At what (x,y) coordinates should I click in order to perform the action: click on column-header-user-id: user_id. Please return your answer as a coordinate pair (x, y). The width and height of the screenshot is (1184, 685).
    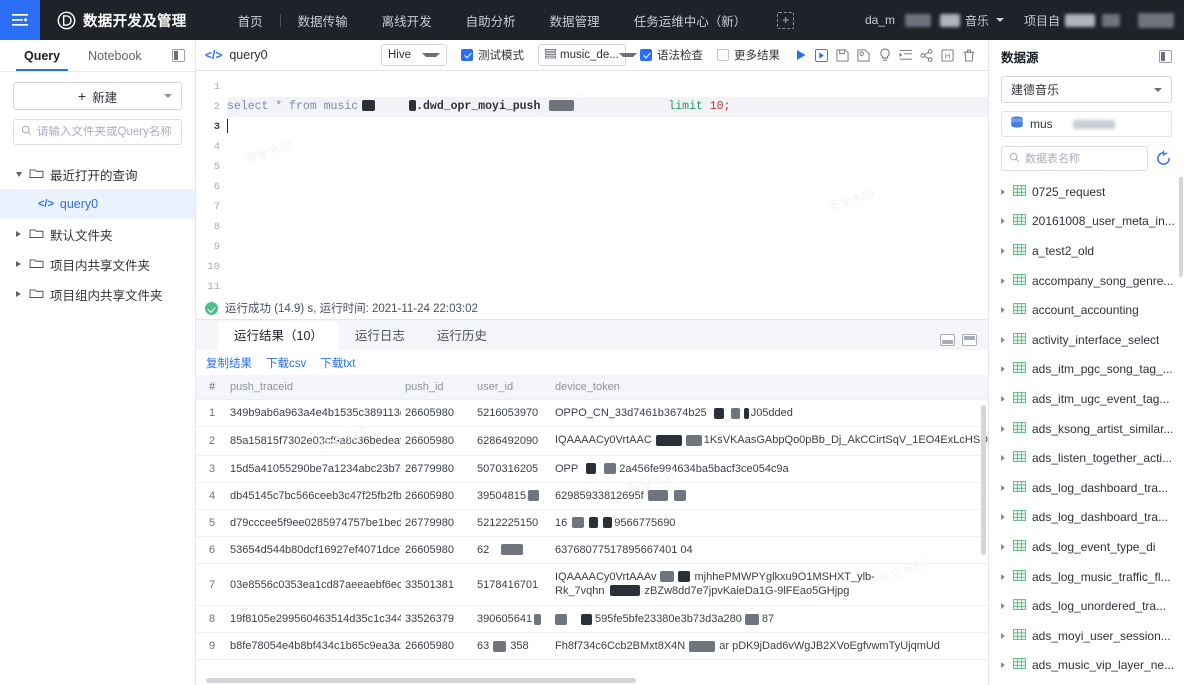
    Looking at the image, I should click on (512, 387).